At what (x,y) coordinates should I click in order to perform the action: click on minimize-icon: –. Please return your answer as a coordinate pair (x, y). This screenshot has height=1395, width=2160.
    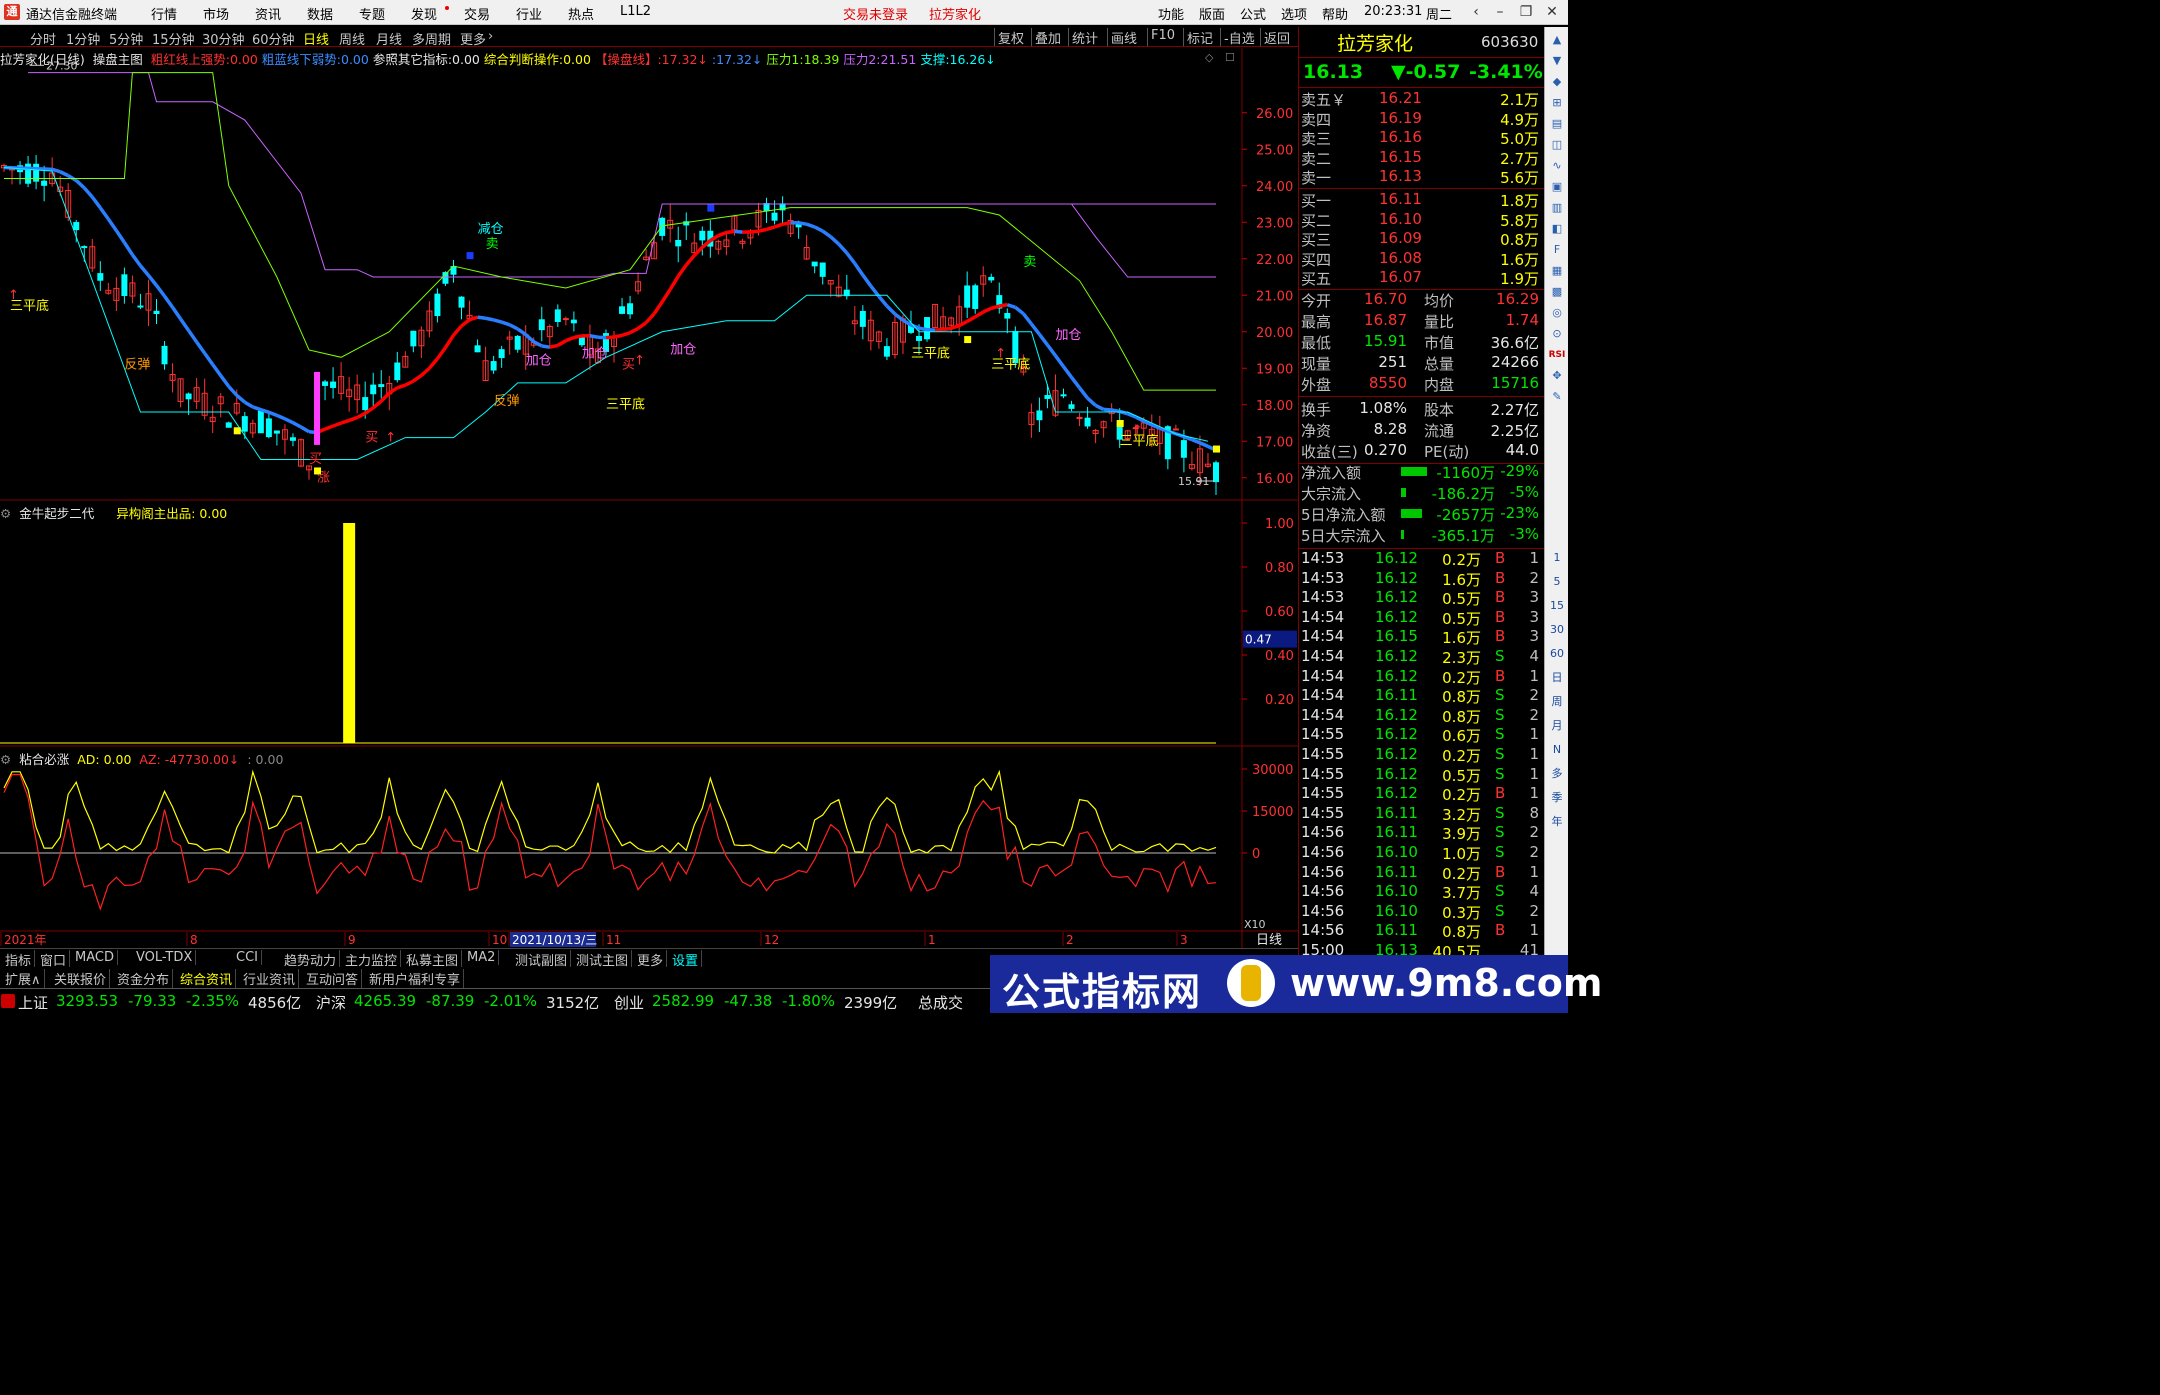
    Looking at the image, I should click on (1500, 12).